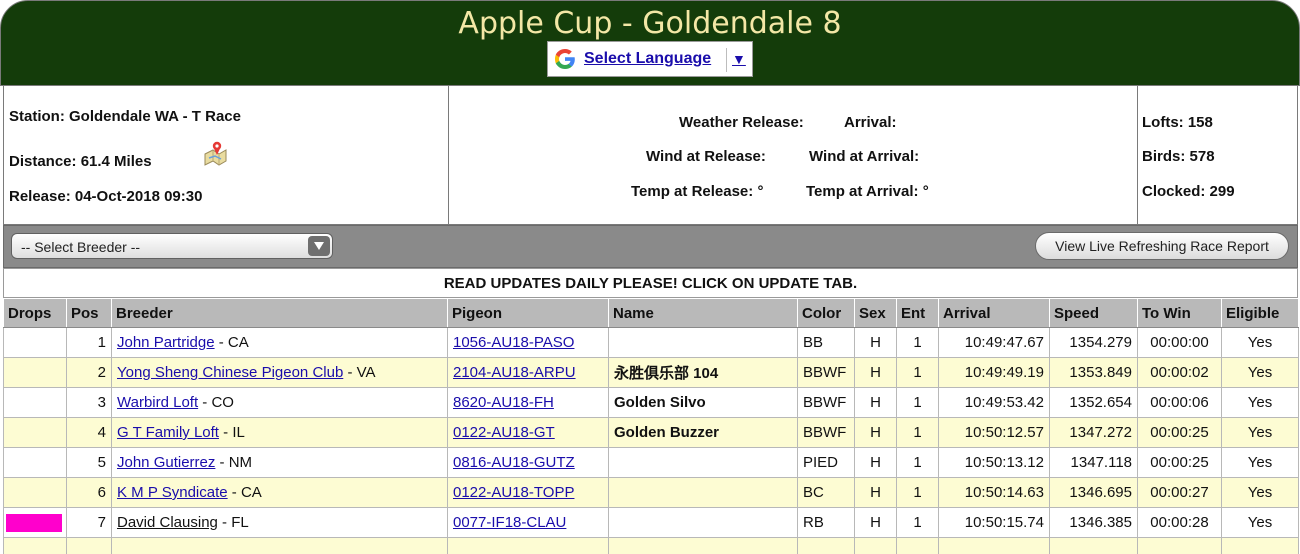  I want to click on position-cell: 2, so click(89, 372).